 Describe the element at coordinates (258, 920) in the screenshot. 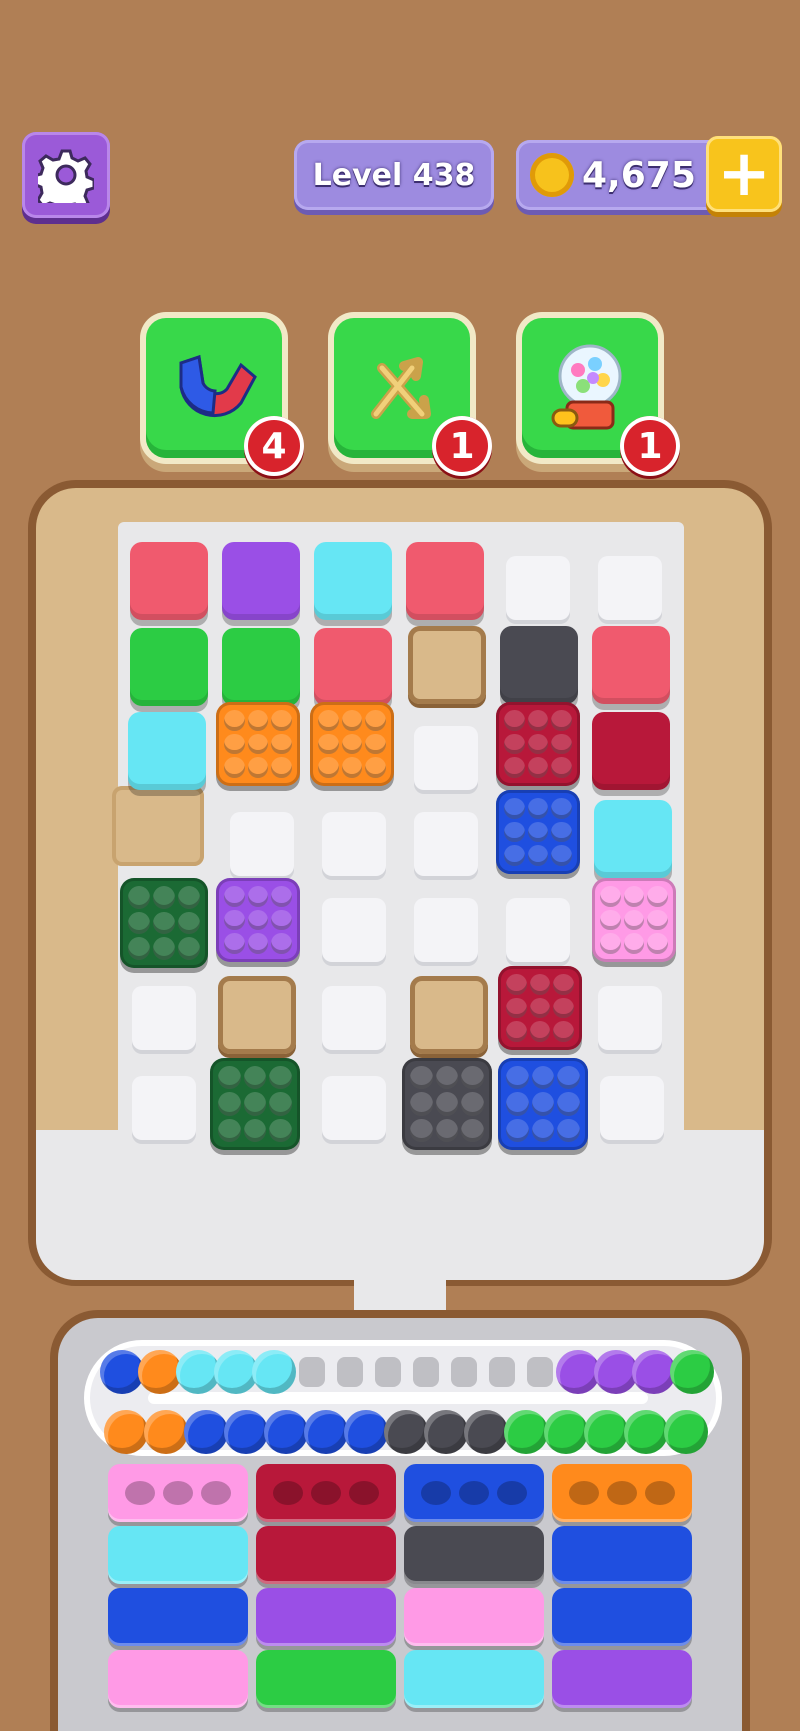

I see `bubble-block-purple` at that location.